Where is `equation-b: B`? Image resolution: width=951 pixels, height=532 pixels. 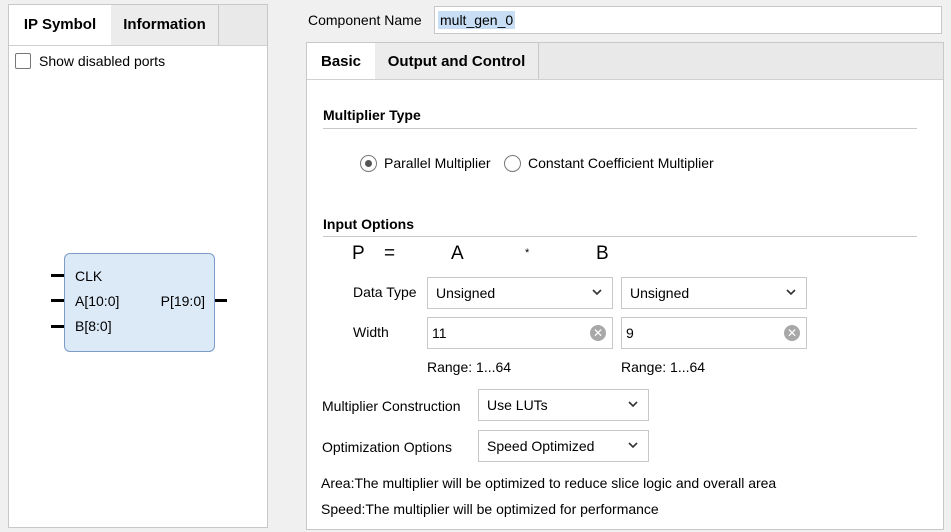
equation-b: B is located at coordinates (602, 253).